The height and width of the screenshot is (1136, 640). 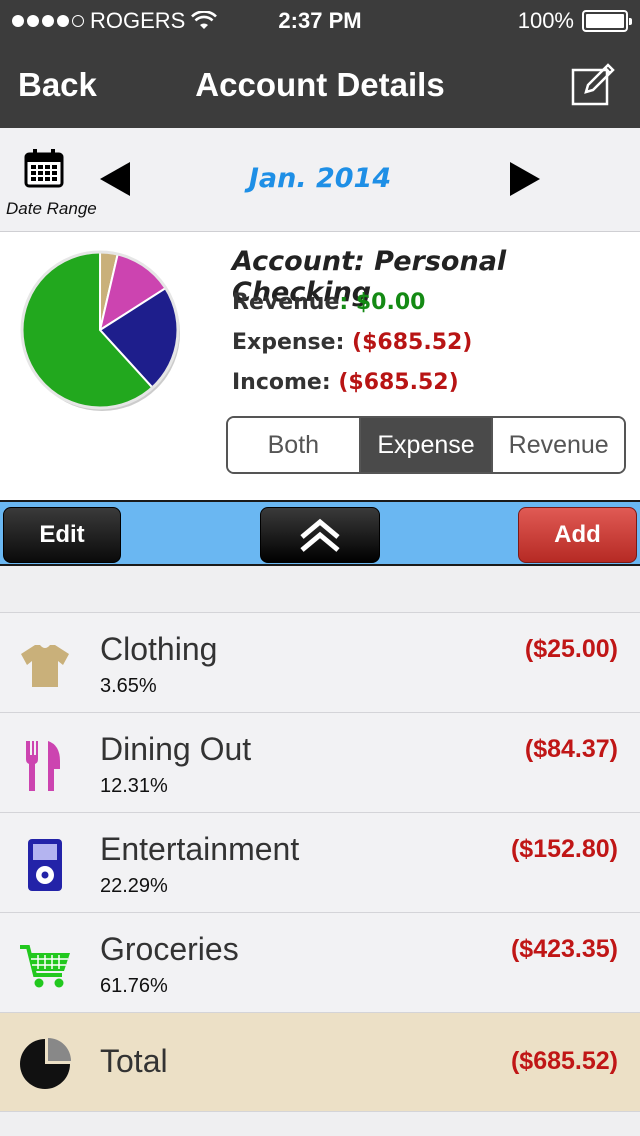 I want to click on navigation-bar: Back Account Details, so click(x=320, y=84).